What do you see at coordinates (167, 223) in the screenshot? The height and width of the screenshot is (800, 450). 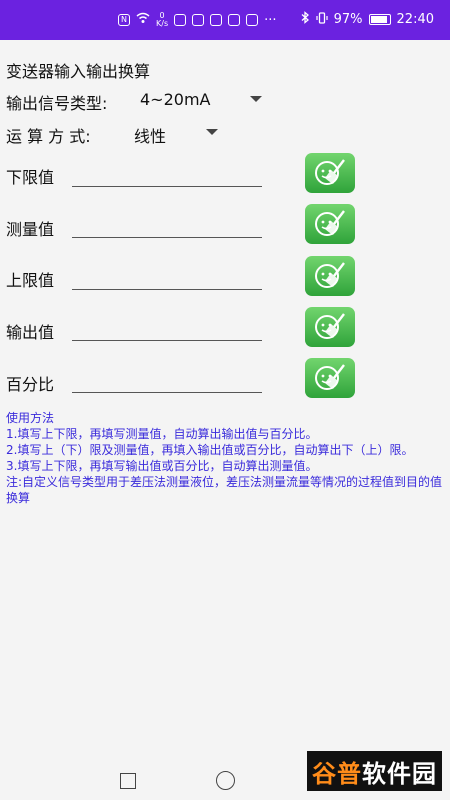 I see `measured-value-input` at bounding box center [167, 223].